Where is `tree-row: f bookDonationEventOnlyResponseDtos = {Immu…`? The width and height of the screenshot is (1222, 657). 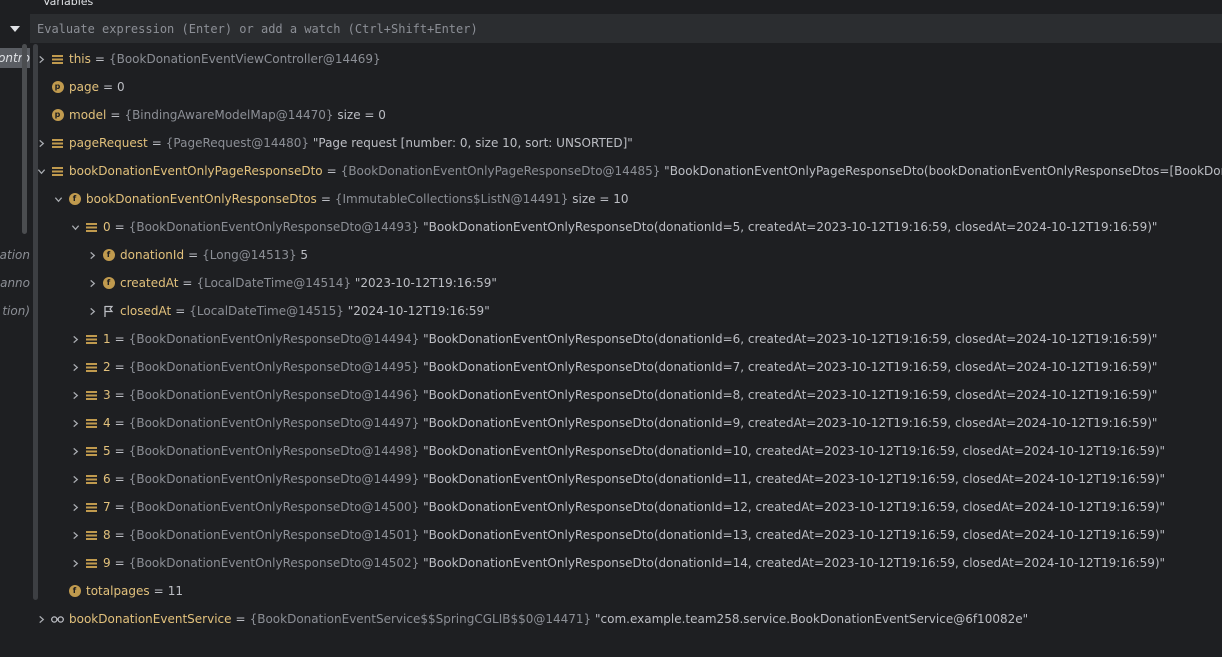
tree-row: f bookDonationEventOnlyResponseDtos = {Immu… is located at coordinates (626, 199).